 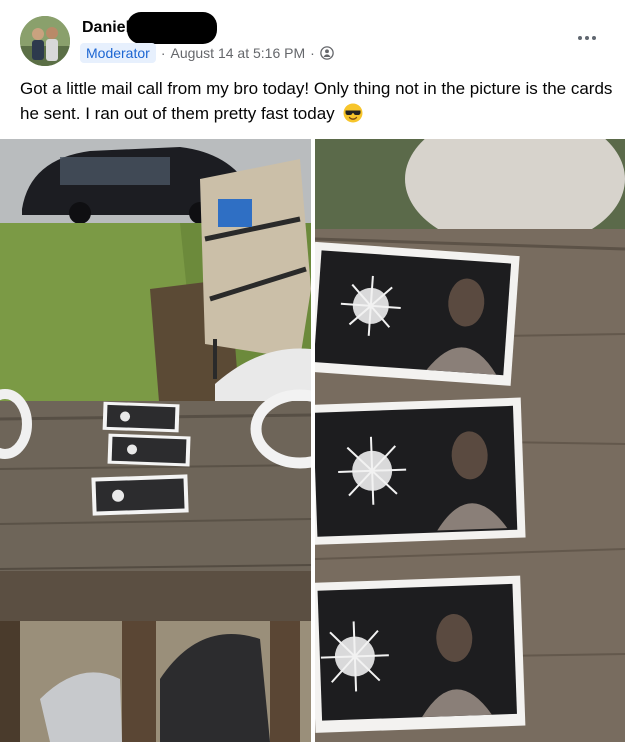 I want to click on moderator-badge: Moderator, so click(x=118, y=53).